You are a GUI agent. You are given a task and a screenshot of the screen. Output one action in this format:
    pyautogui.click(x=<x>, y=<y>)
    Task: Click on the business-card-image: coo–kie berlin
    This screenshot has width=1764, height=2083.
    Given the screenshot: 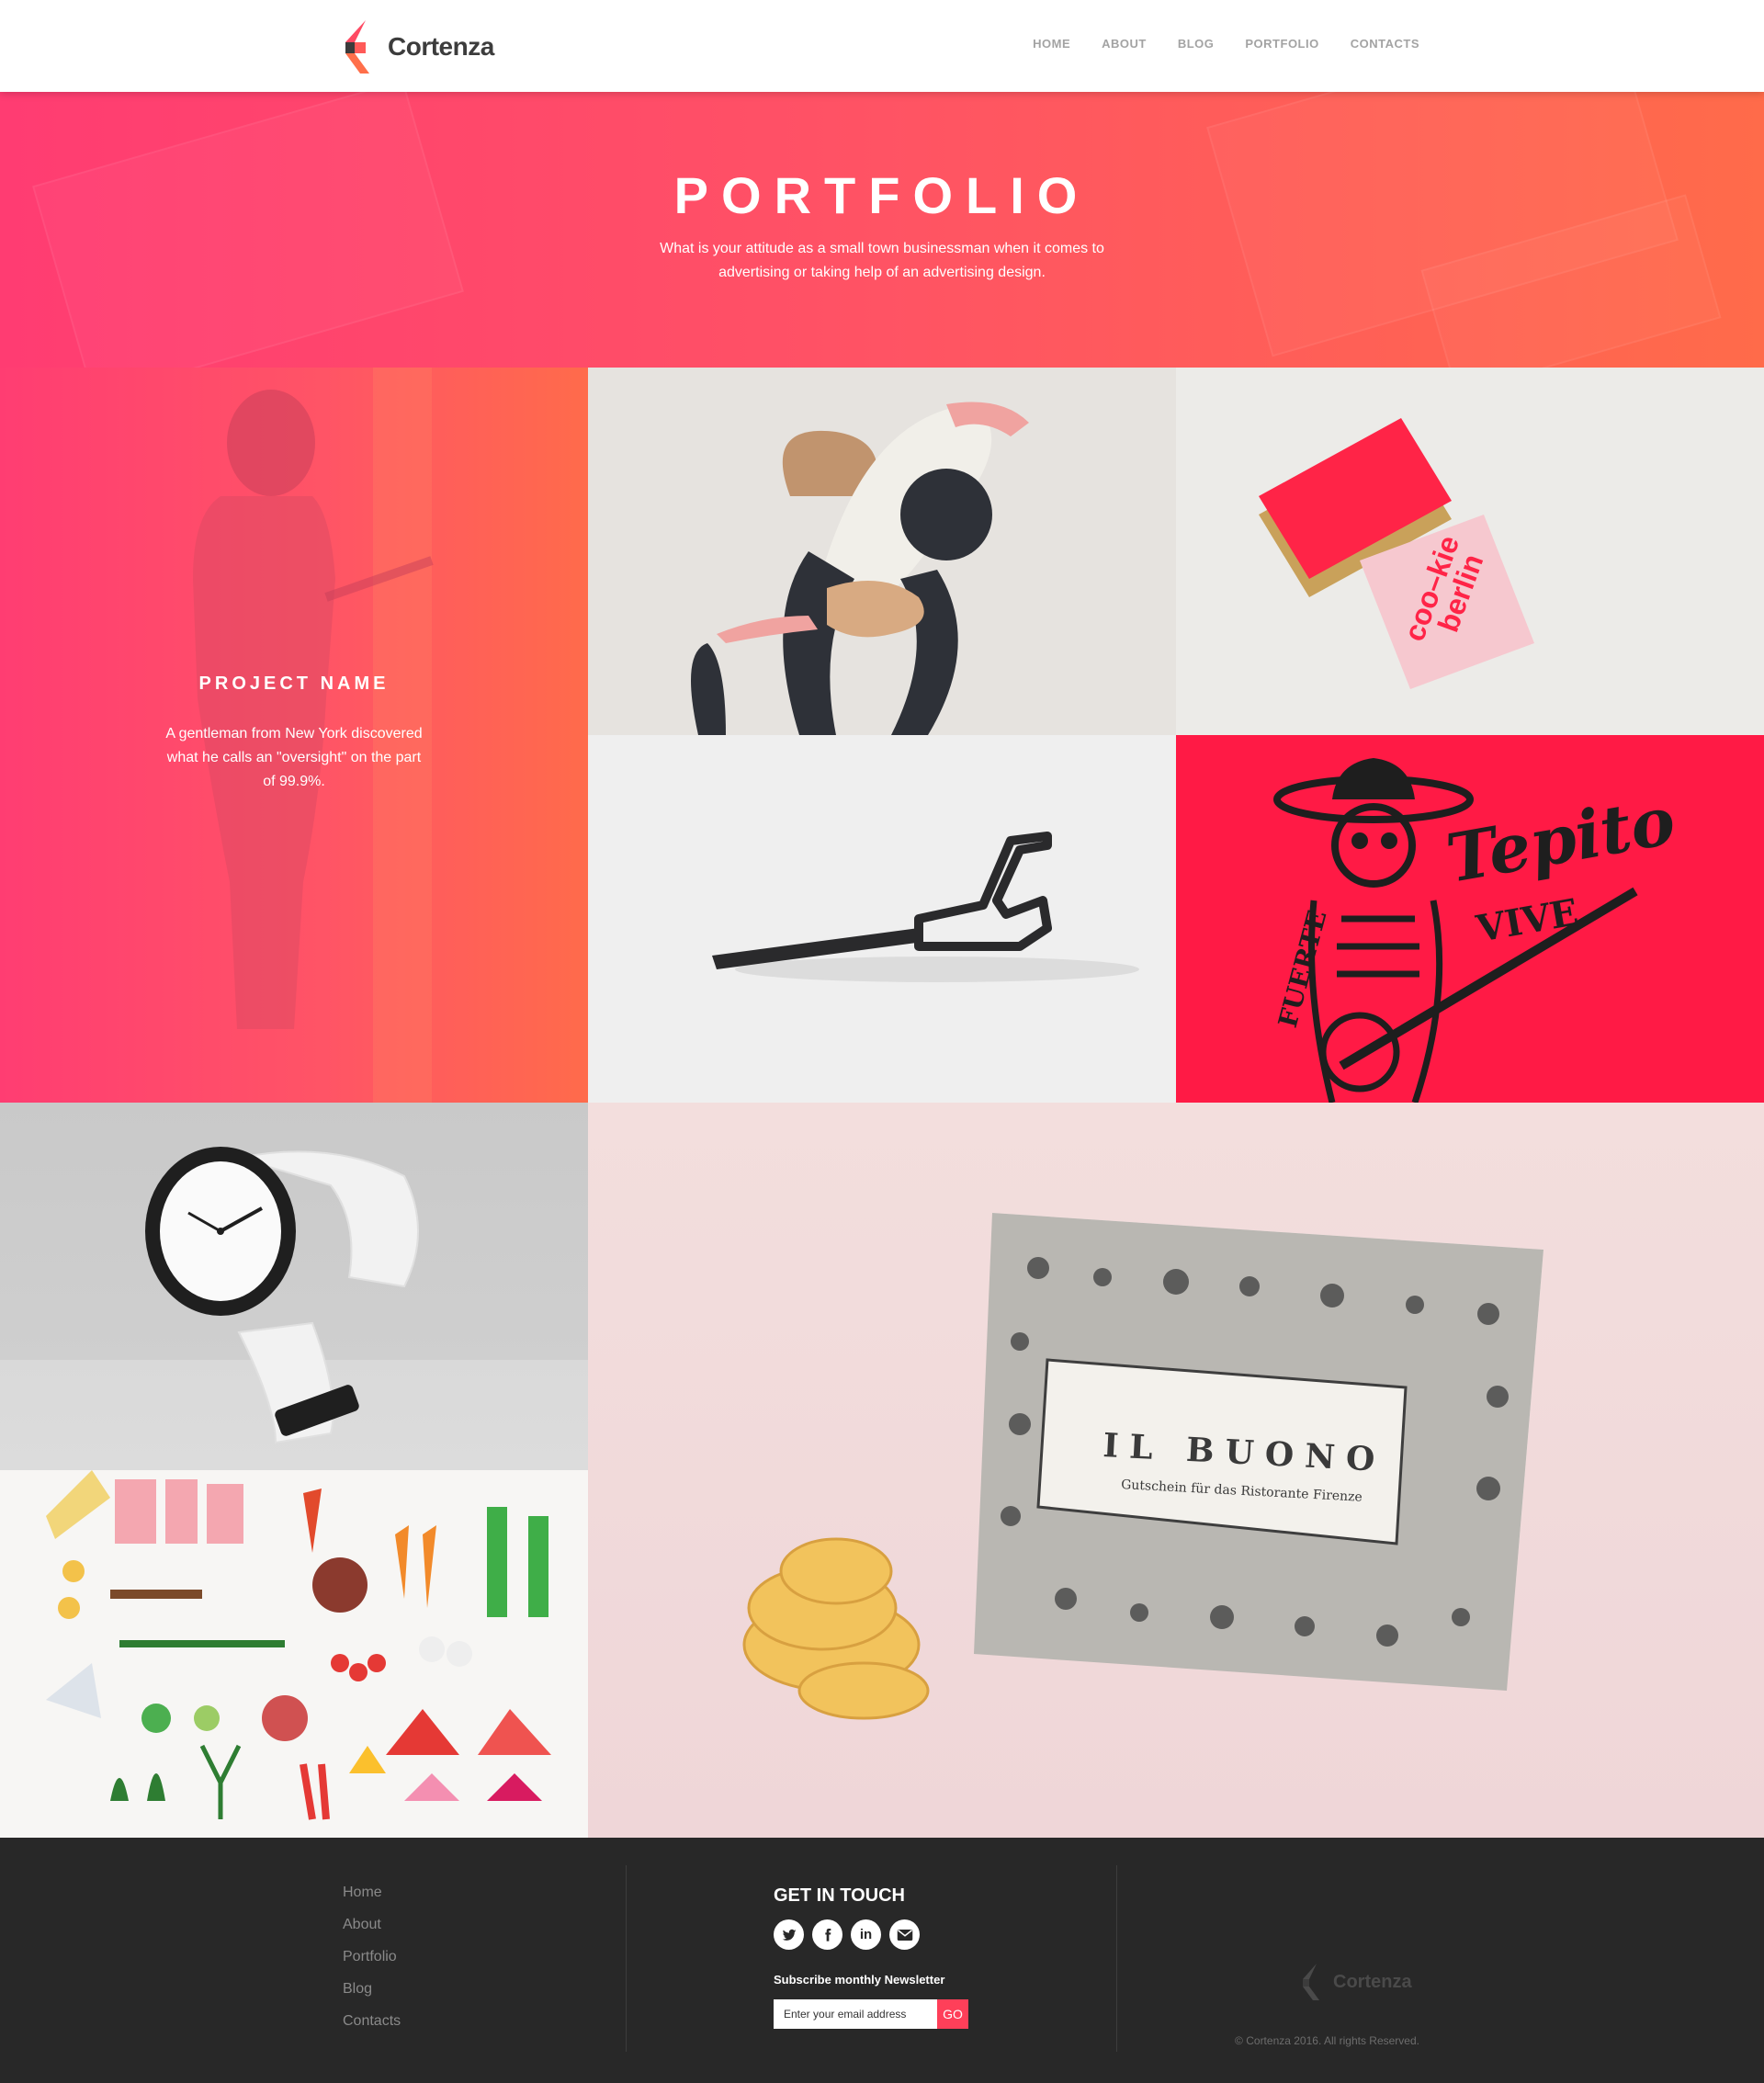 What is the action you would take?
    pyautogui.click(x=1397, y=554)
    